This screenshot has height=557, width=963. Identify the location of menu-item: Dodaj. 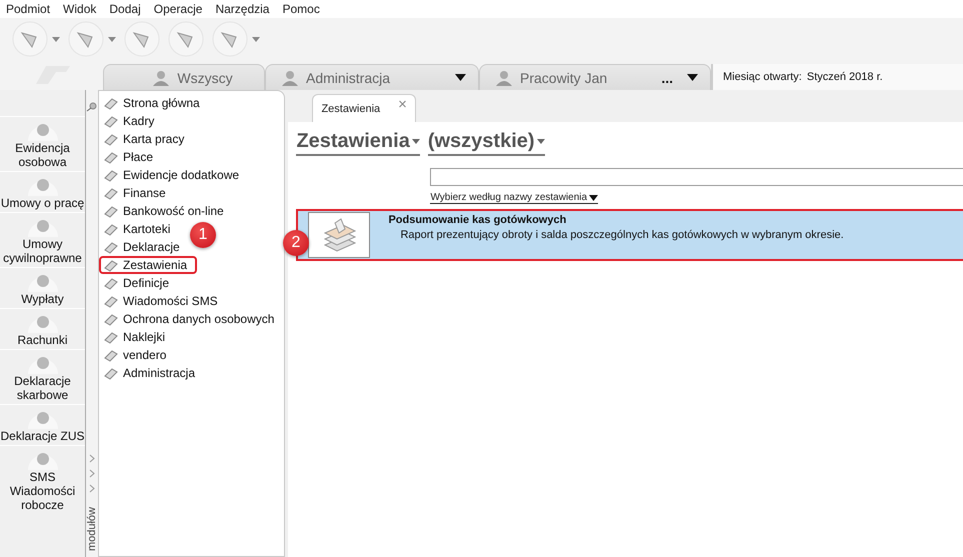
(125, 9).